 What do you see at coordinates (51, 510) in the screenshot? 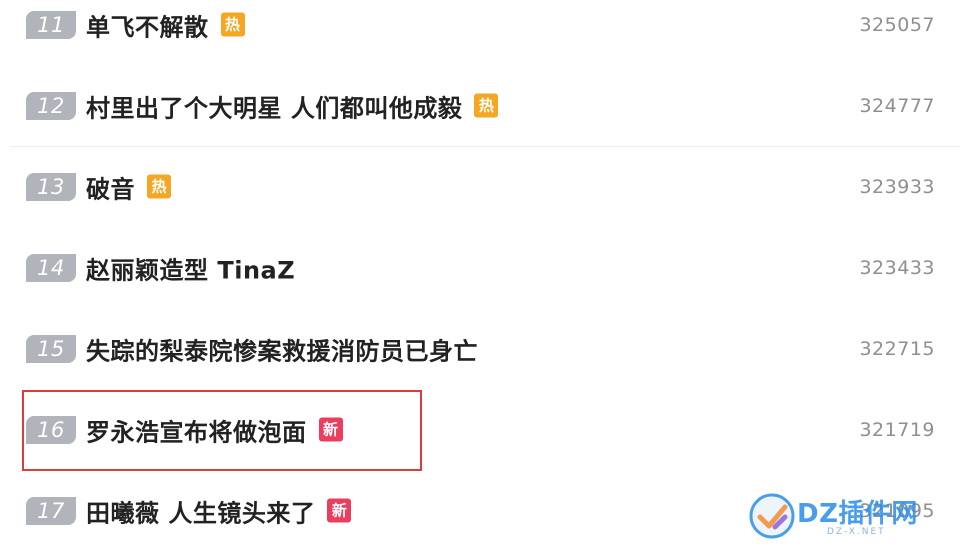
I see `rank-badge: 17` at bounding box center [51, 510].